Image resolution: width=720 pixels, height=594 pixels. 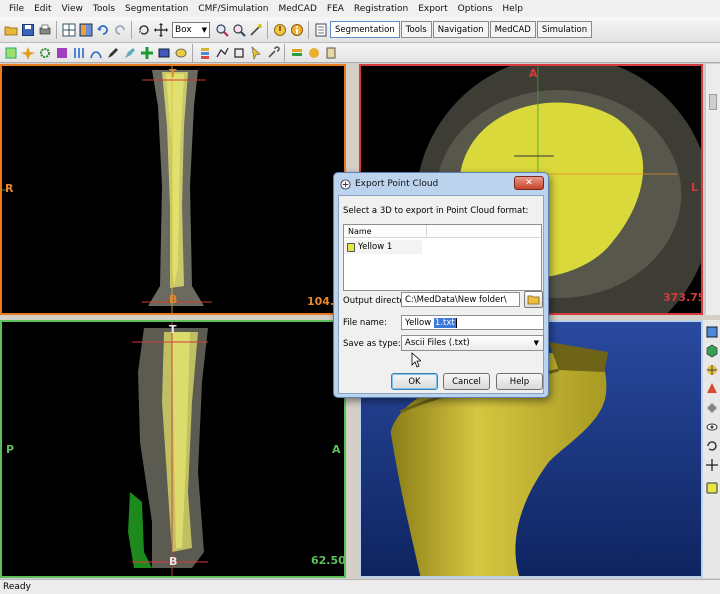 I want to click on zoom-level-readout: 373.75, so click(x=683, y=297).